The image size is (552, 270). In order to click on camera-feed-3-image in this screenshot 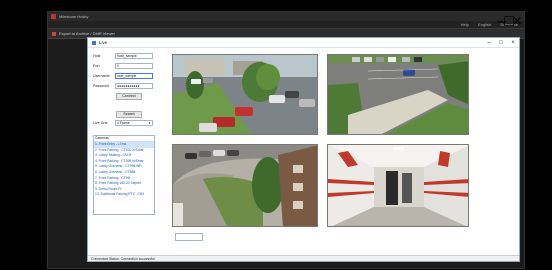, I will do `click(245, 185)`.